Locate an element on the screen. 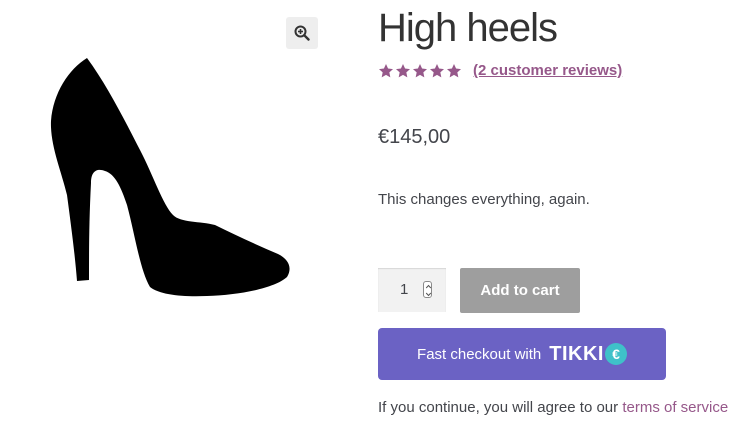 Image resolution: width=739 pixels, height=425 pixels. spinner-arrows-icon is located at coordinates (427, 289).